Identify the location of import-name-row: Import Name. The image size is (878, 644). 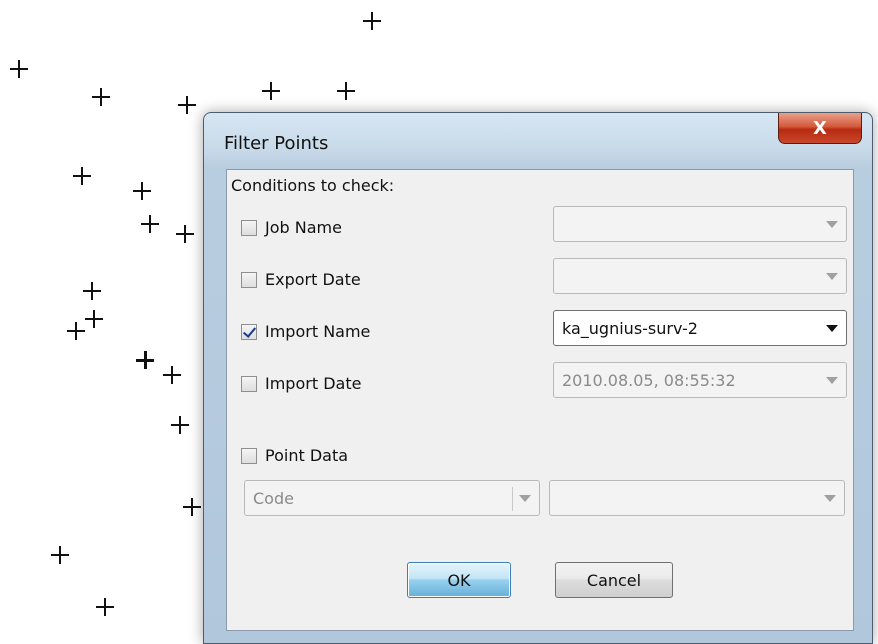
(305, 331).